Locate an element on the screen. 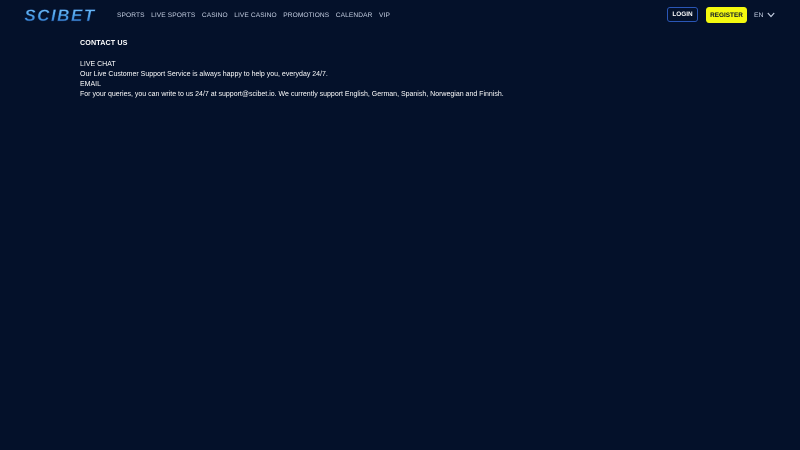  nav-calendar: CALENDAR is located at coordinates (354, 15).